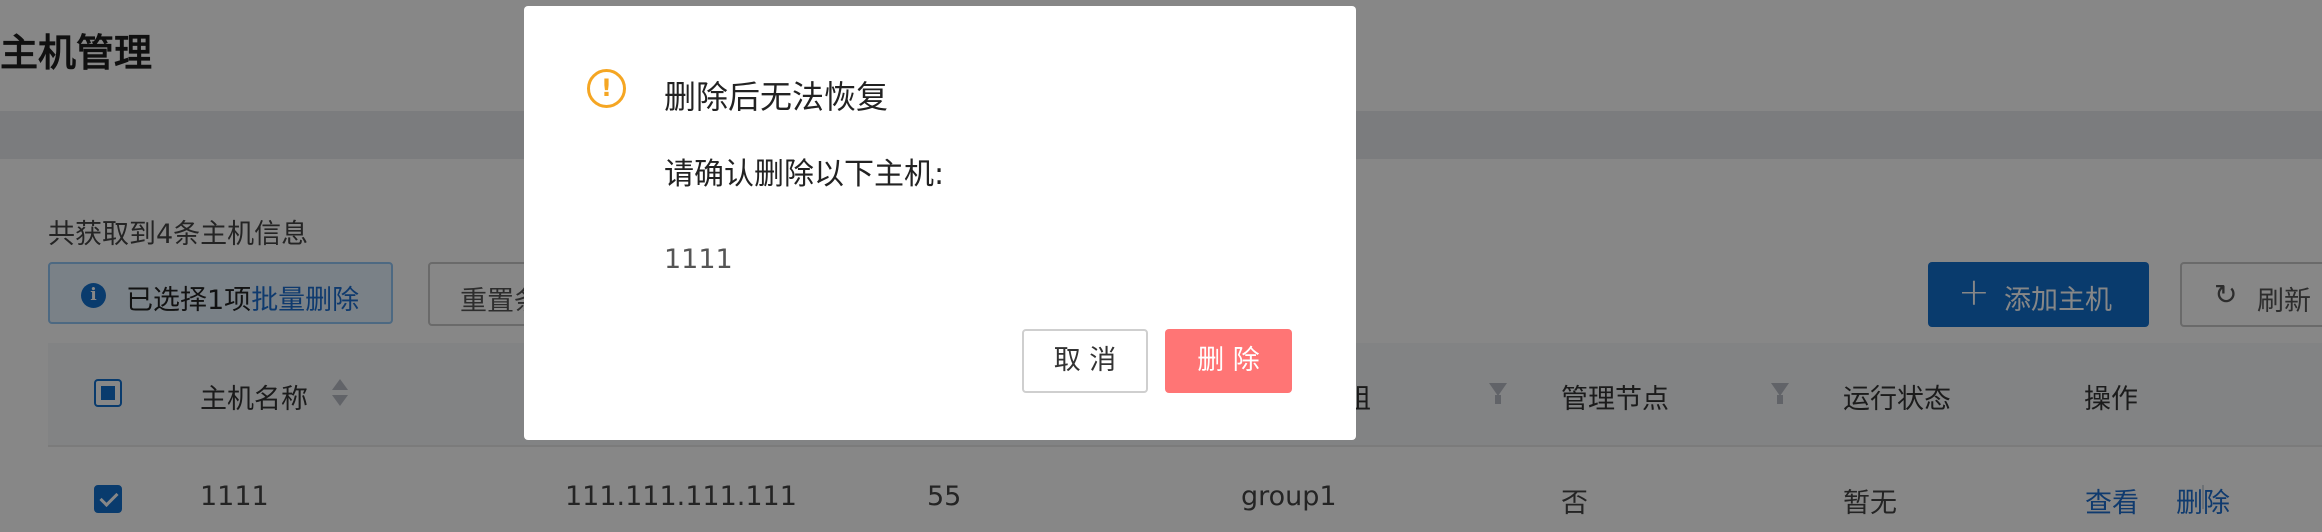 The height and width of the screenshot is (532, 2322). I want to click on dialog-subtitle: 请确认删除以下主机:, so click(804, 174).